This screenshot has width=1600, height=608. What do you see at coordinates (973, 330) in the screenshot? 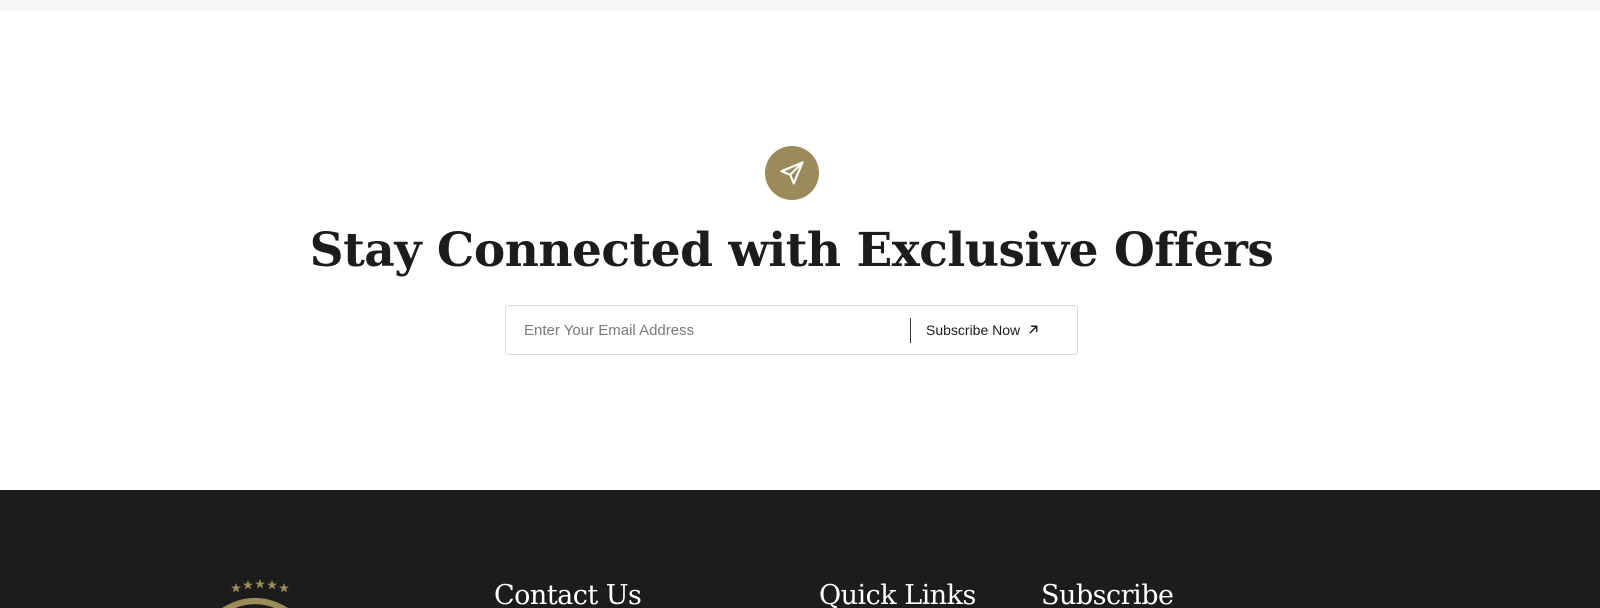
I see `subscribe-now-label: Subscribe Now` at bounding box center [973, 330].